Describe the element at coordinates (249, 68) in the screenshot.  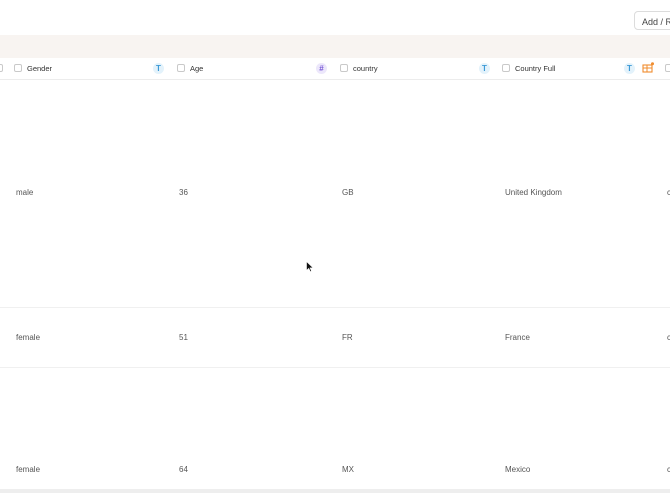
I see `column-header-age: Age #` at that location.